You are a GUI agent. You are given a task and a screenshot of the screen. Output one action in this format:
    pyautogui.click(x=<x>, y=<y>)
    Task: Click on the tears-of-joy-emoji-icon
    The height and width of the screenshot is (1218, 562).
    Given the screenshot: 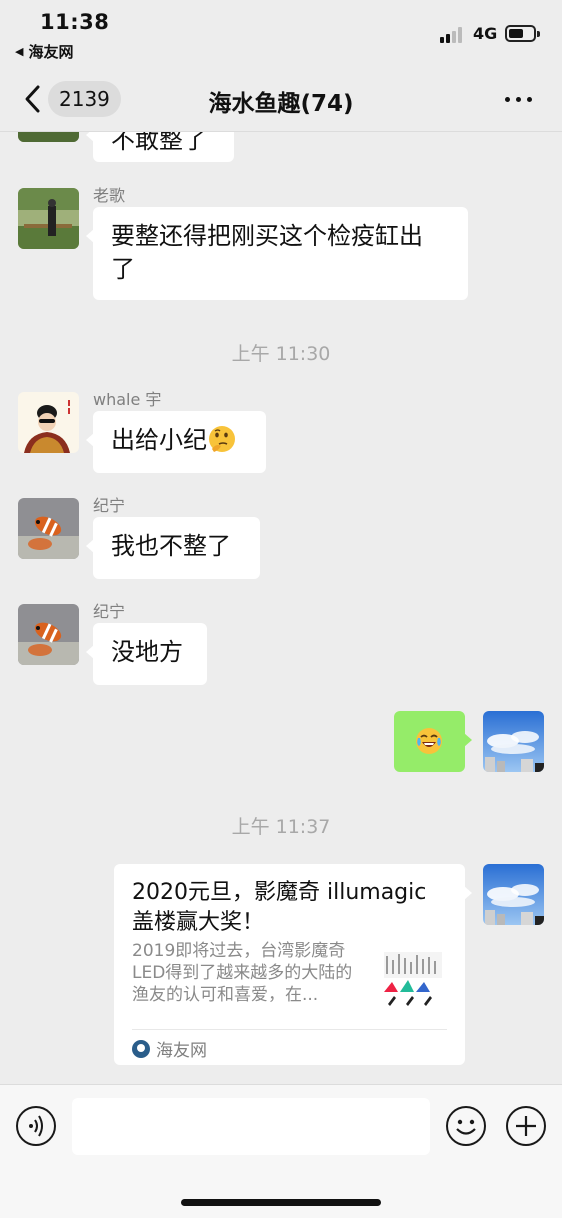 What is the action you would take?
    pyautogui.click(x=429, y=741)
    